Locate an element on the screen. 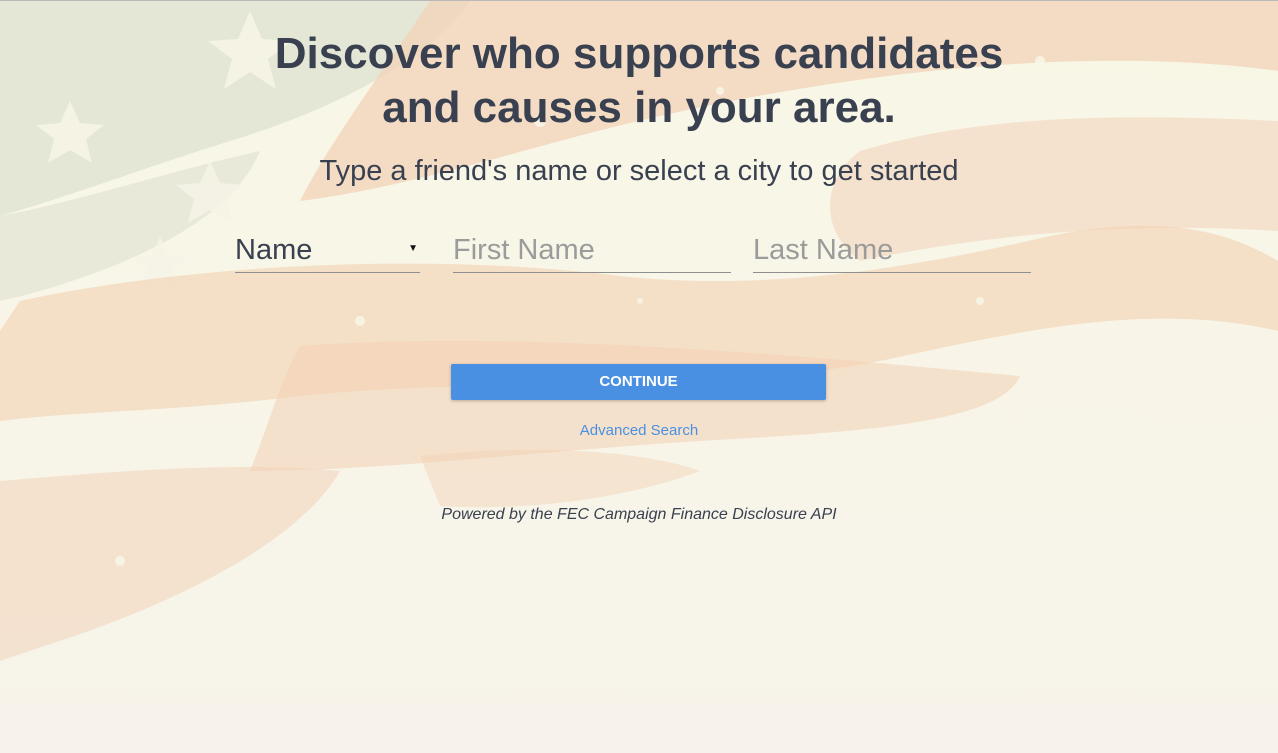 The width and height of the screenshot is (1278, 753). headline-line-2: and causes in your area. is located at coordinates (639, 107).